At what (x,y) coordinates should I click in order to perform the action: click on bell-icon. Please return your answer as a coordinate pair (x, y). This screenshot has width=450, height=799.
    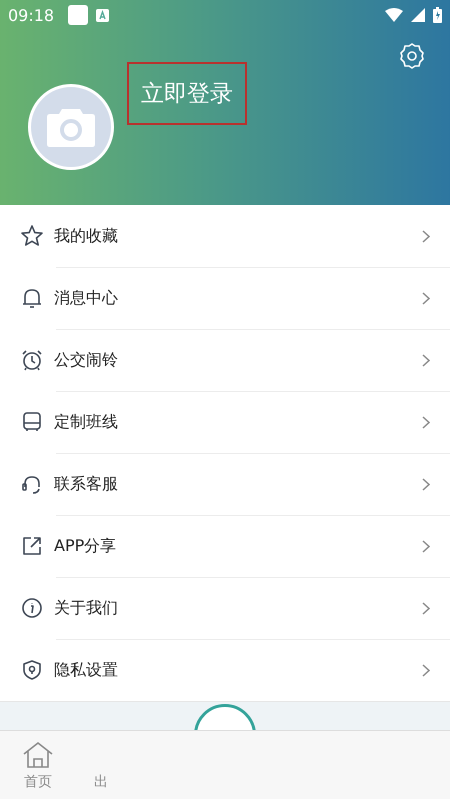
    Looking at the image, I should click on (32, 298).